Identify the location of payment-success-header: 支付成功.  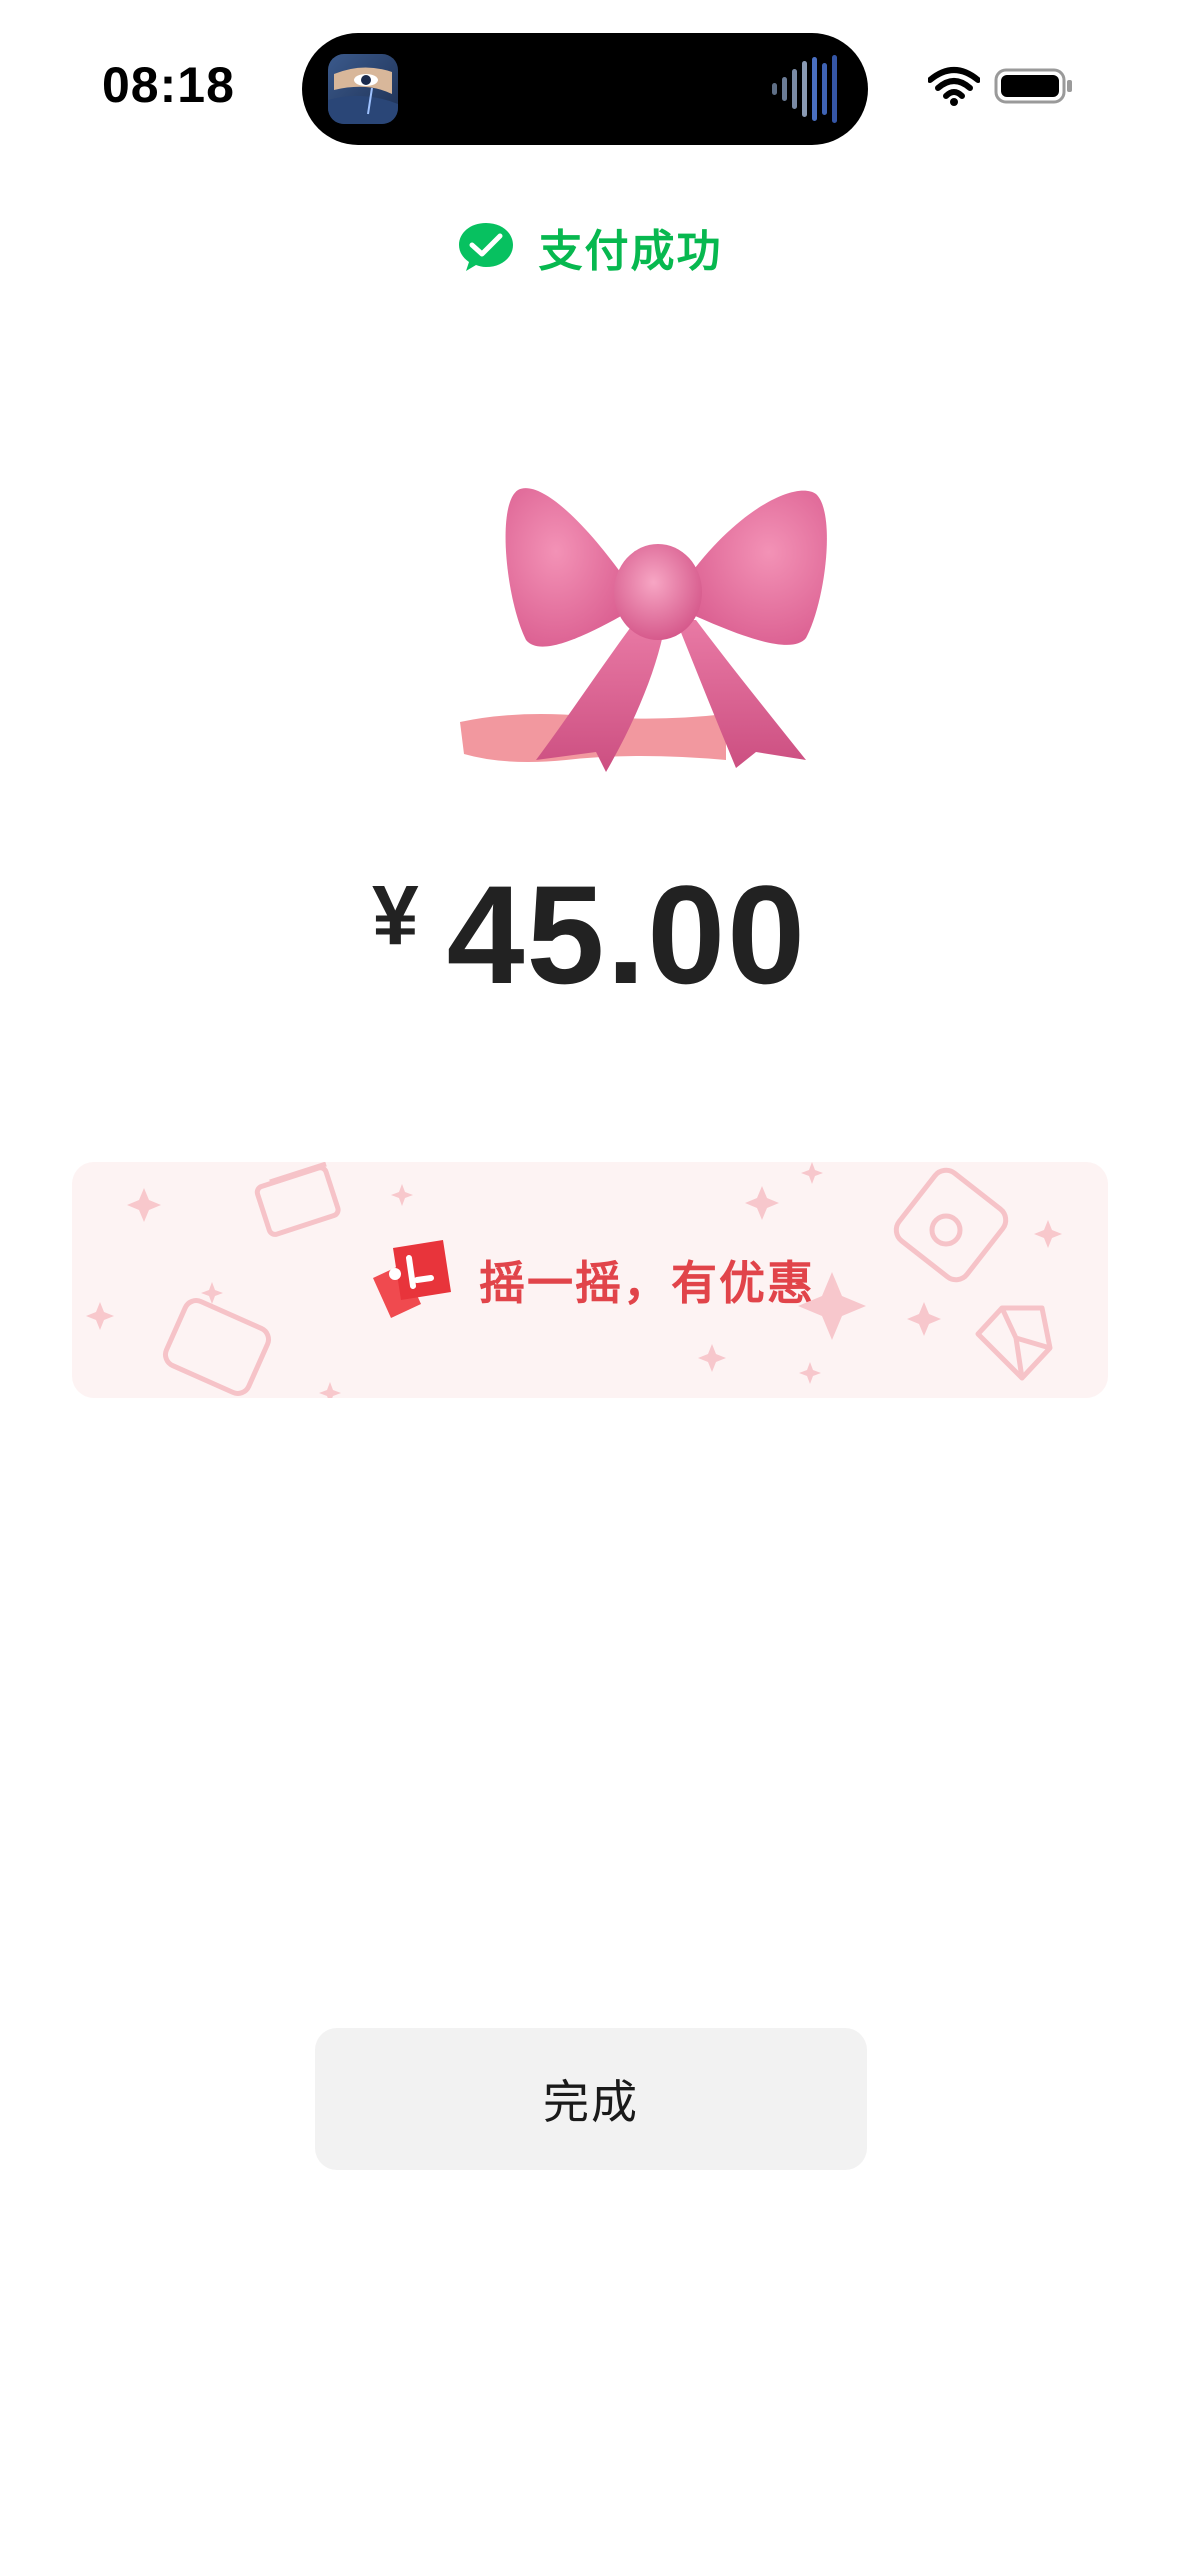
(589, 247).